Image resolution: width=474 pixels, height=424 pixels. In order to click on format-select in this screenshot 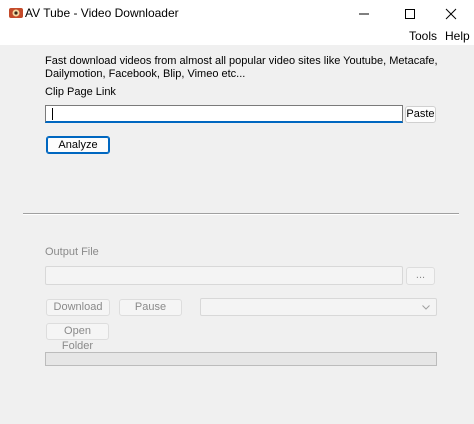, I will do `click(318, 307)`.